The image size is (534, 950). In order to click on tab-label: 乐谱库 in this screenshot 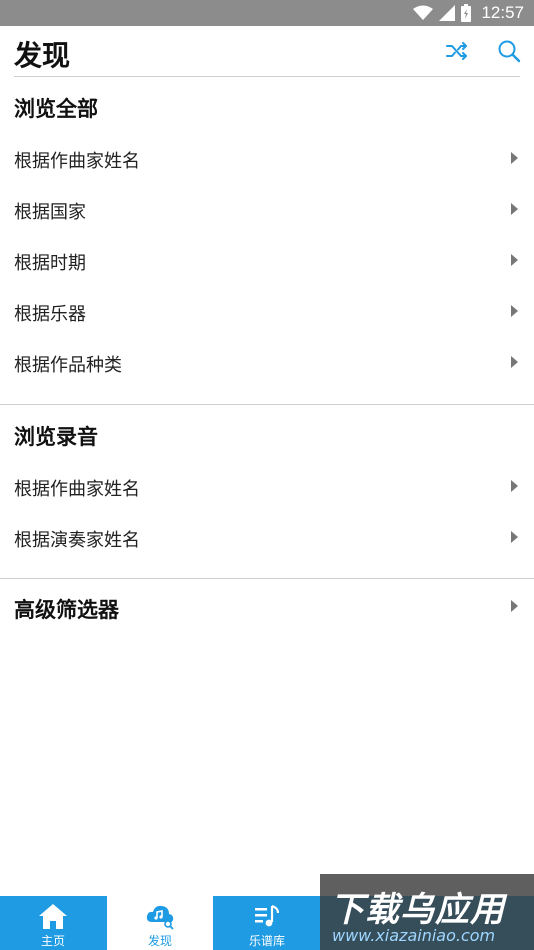, I will do `click(266, 941)`.